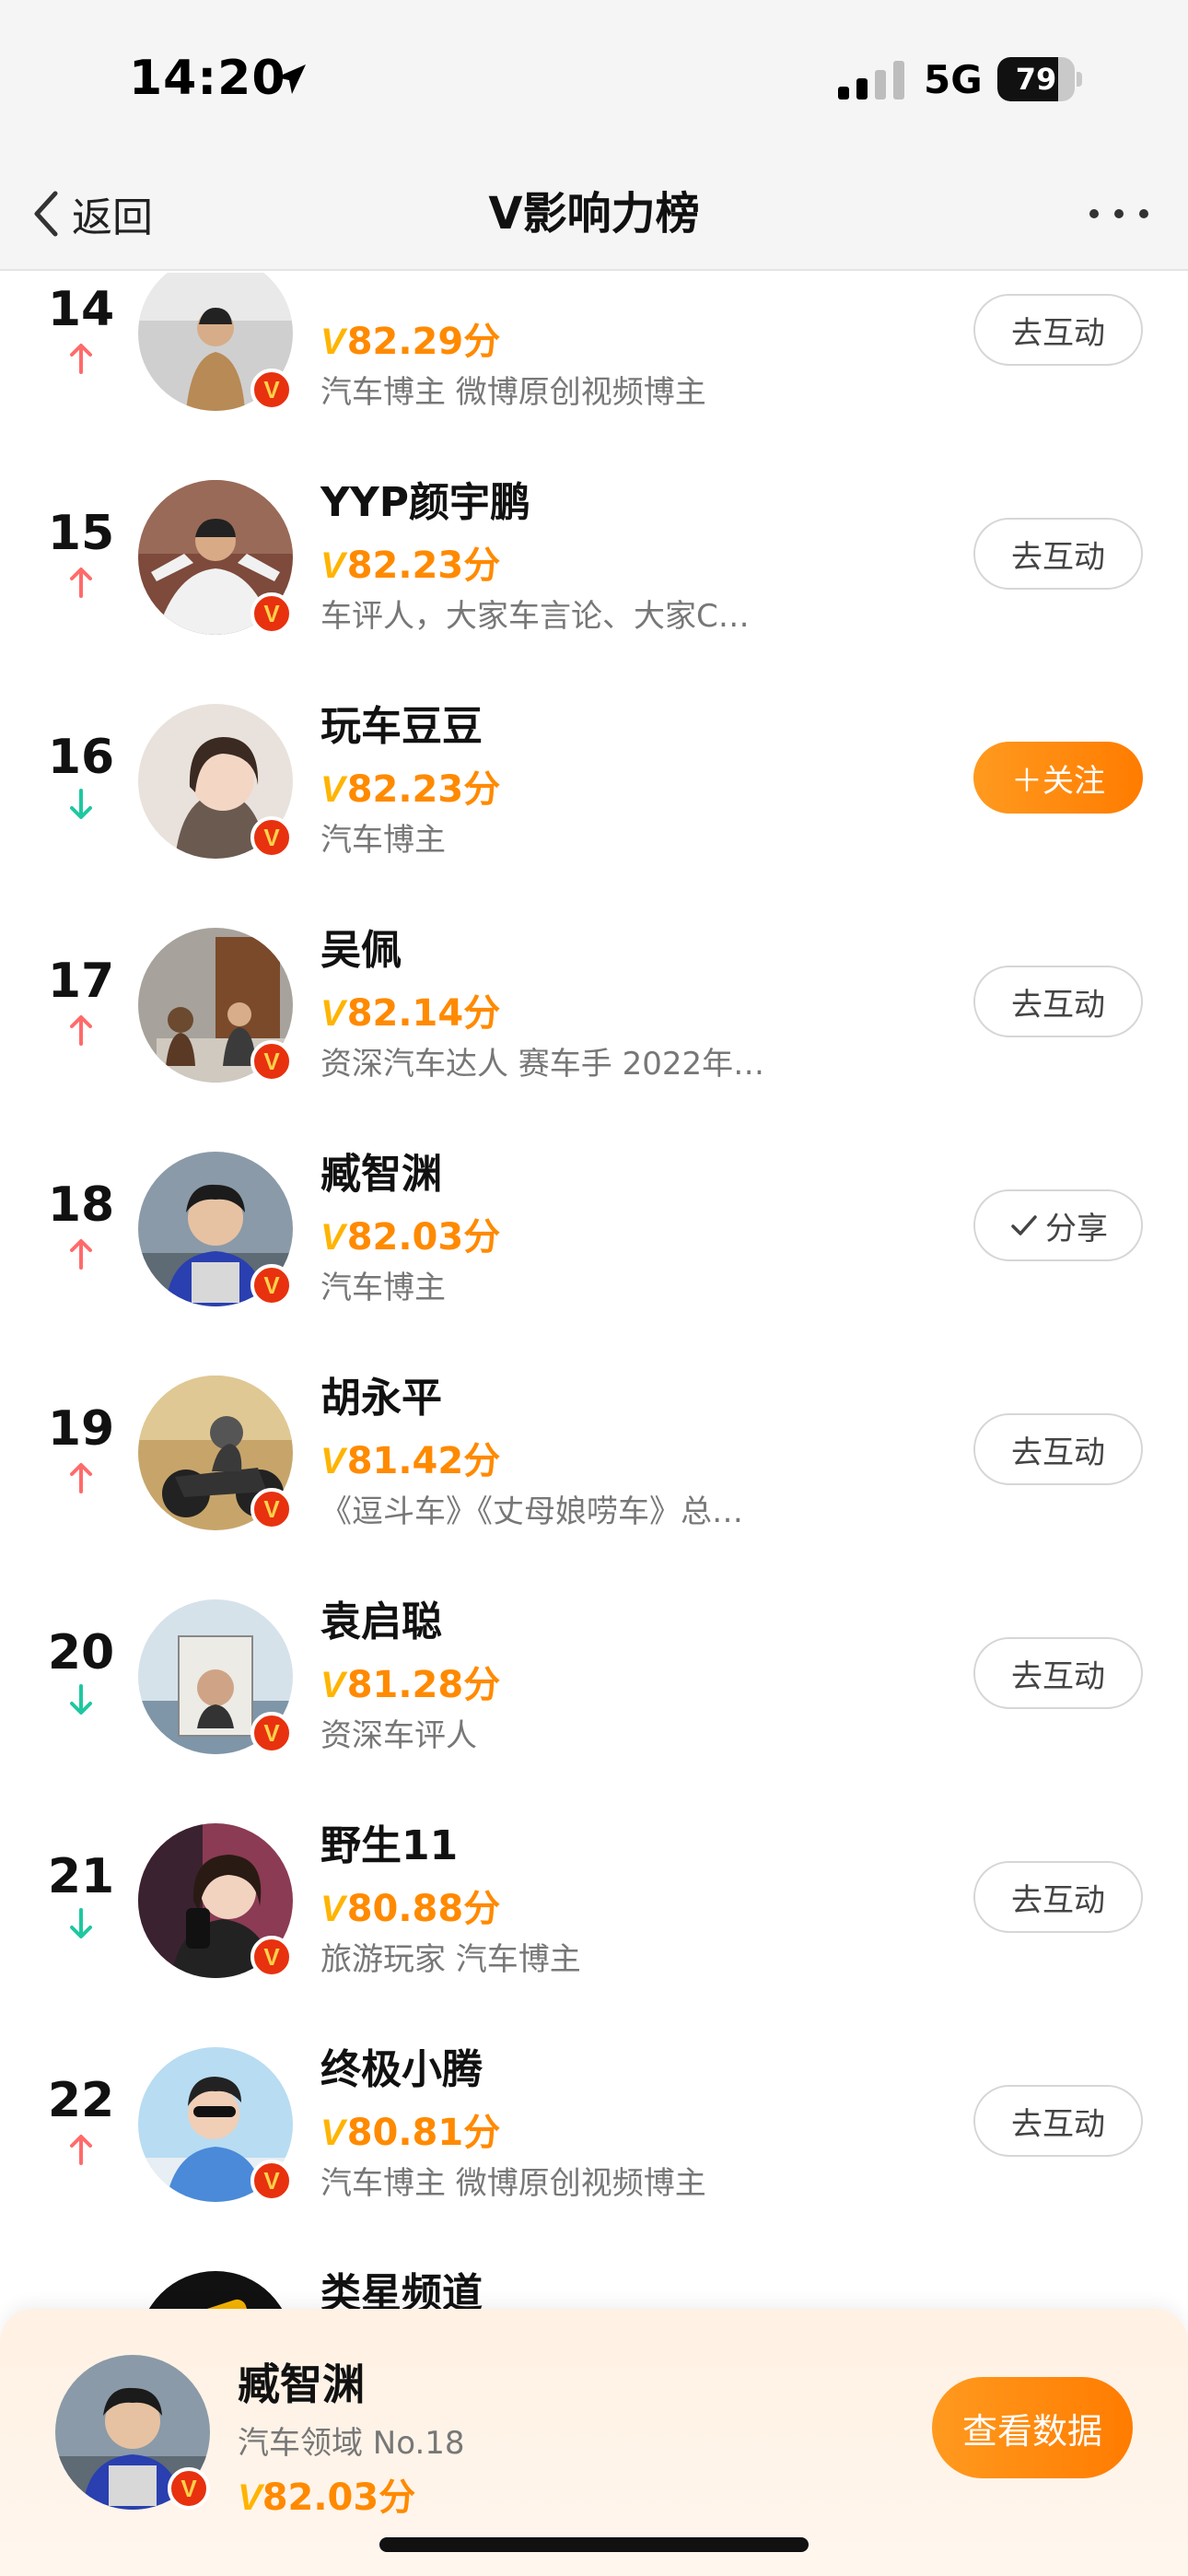 The width and height of the screenshot is (1188, 2576). I want to click on rank-number: 18, so click(81, 1205).